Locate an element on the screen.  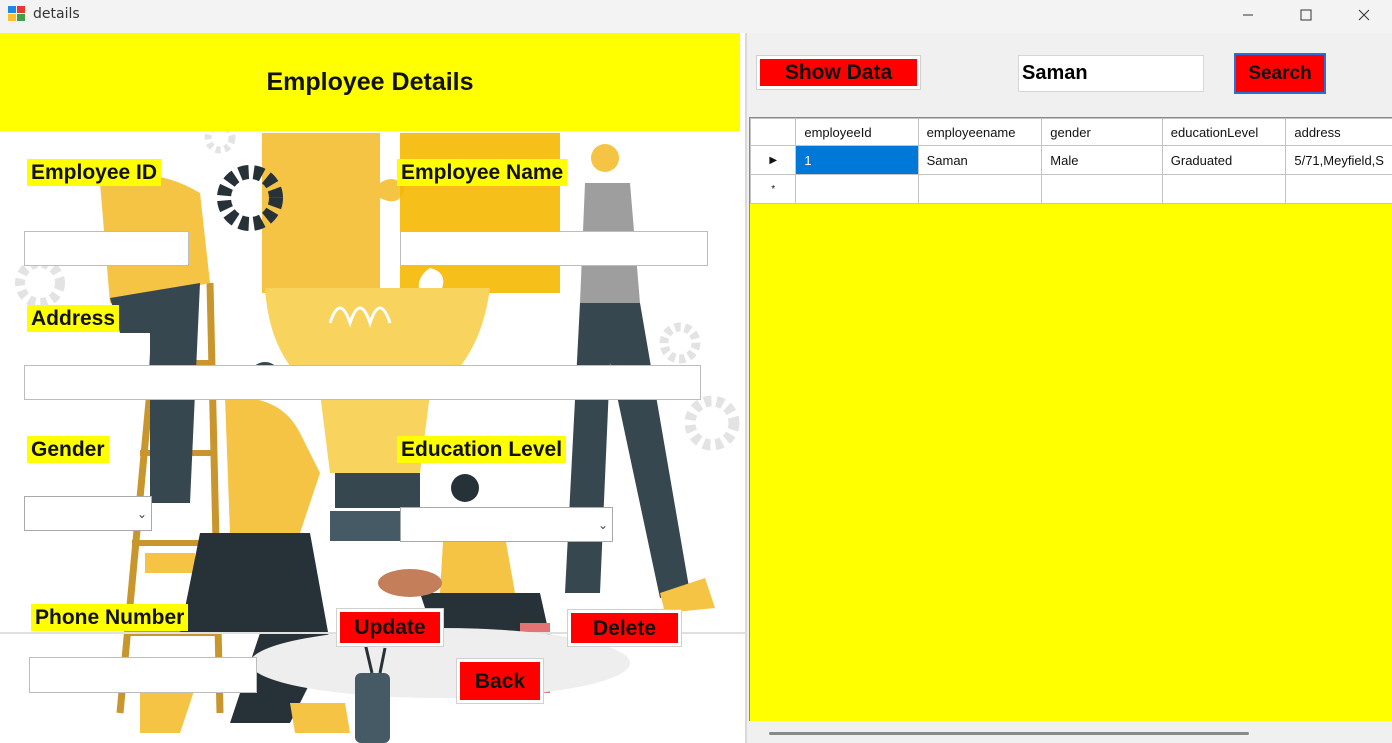
close-icon is located at coordinates (1364, 15).